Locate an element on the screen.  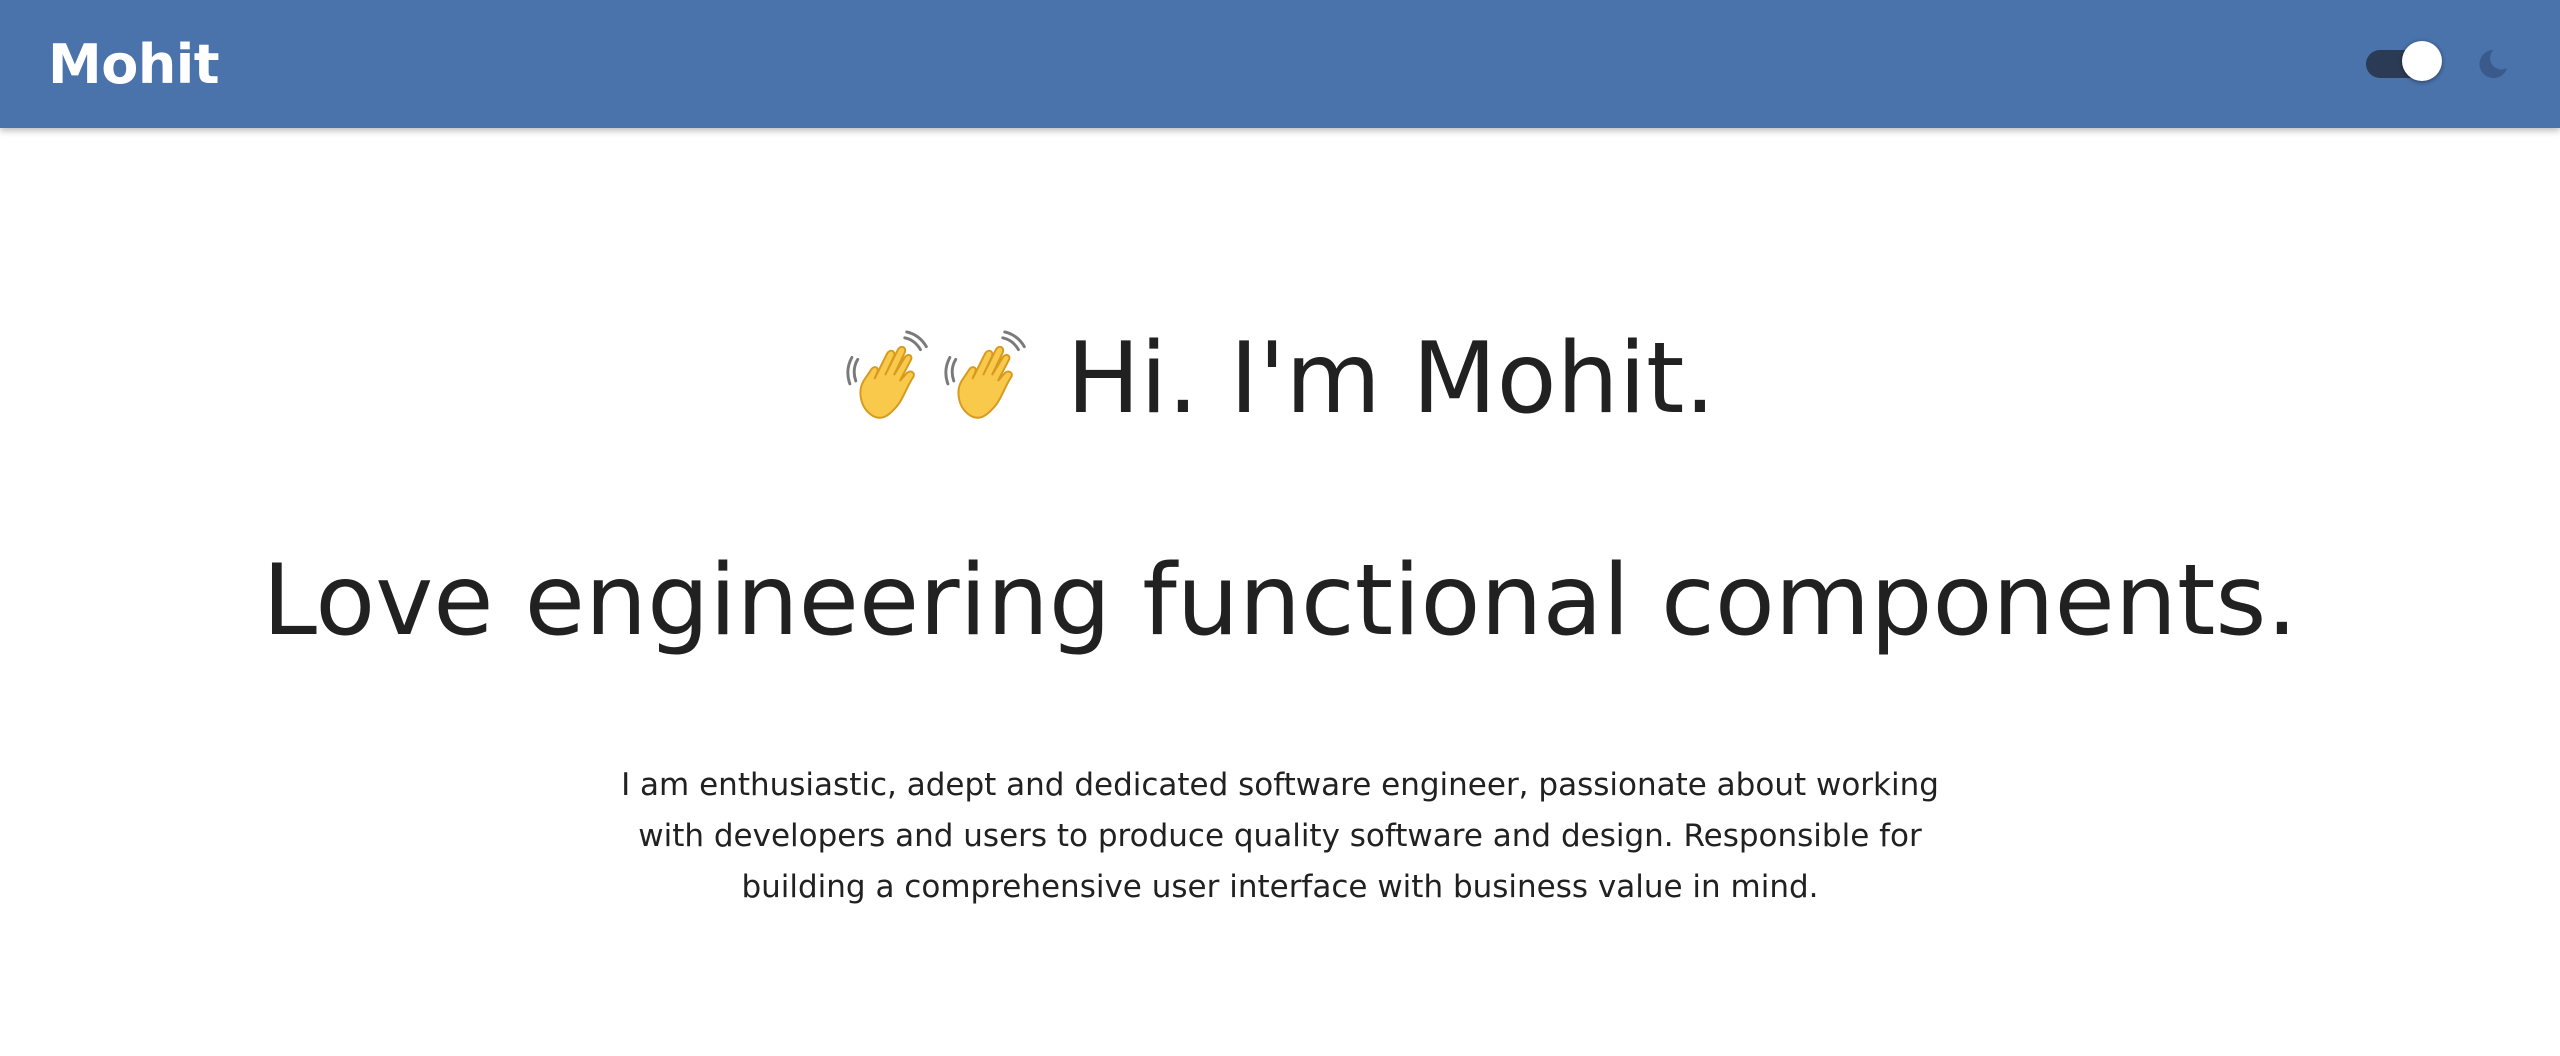
header-controls is located at coordinates (2439, 62).